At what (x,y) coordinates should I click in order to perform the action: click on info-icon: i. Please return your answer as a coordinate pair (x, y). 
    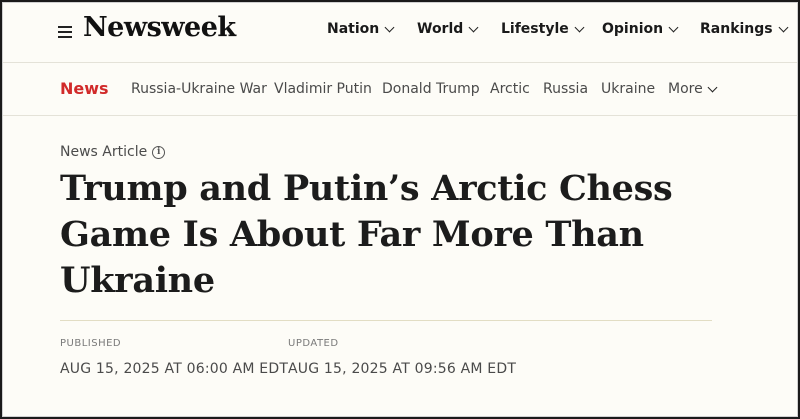
    Looking at the image, I should click on (159, 152).